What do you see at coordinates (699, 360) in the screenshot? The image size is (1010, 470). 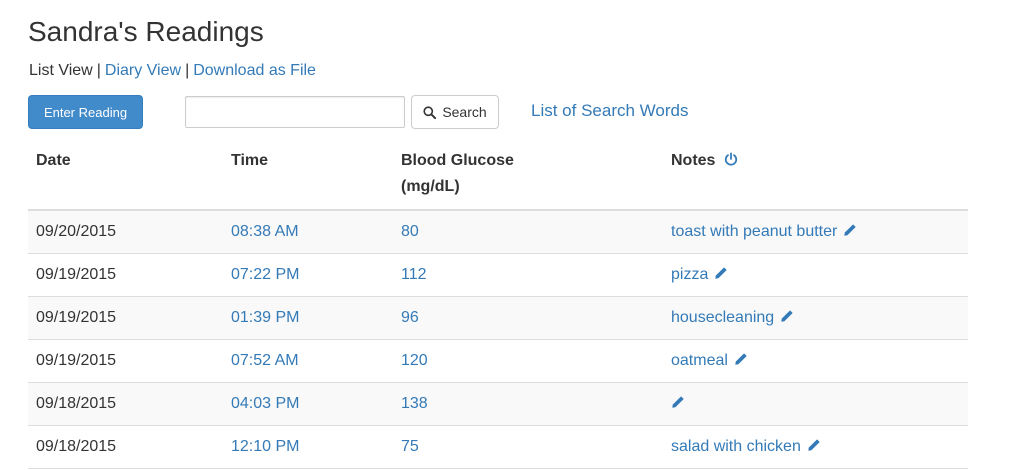 I see `note-text: oatmeal` at bounding box center [699, 360].